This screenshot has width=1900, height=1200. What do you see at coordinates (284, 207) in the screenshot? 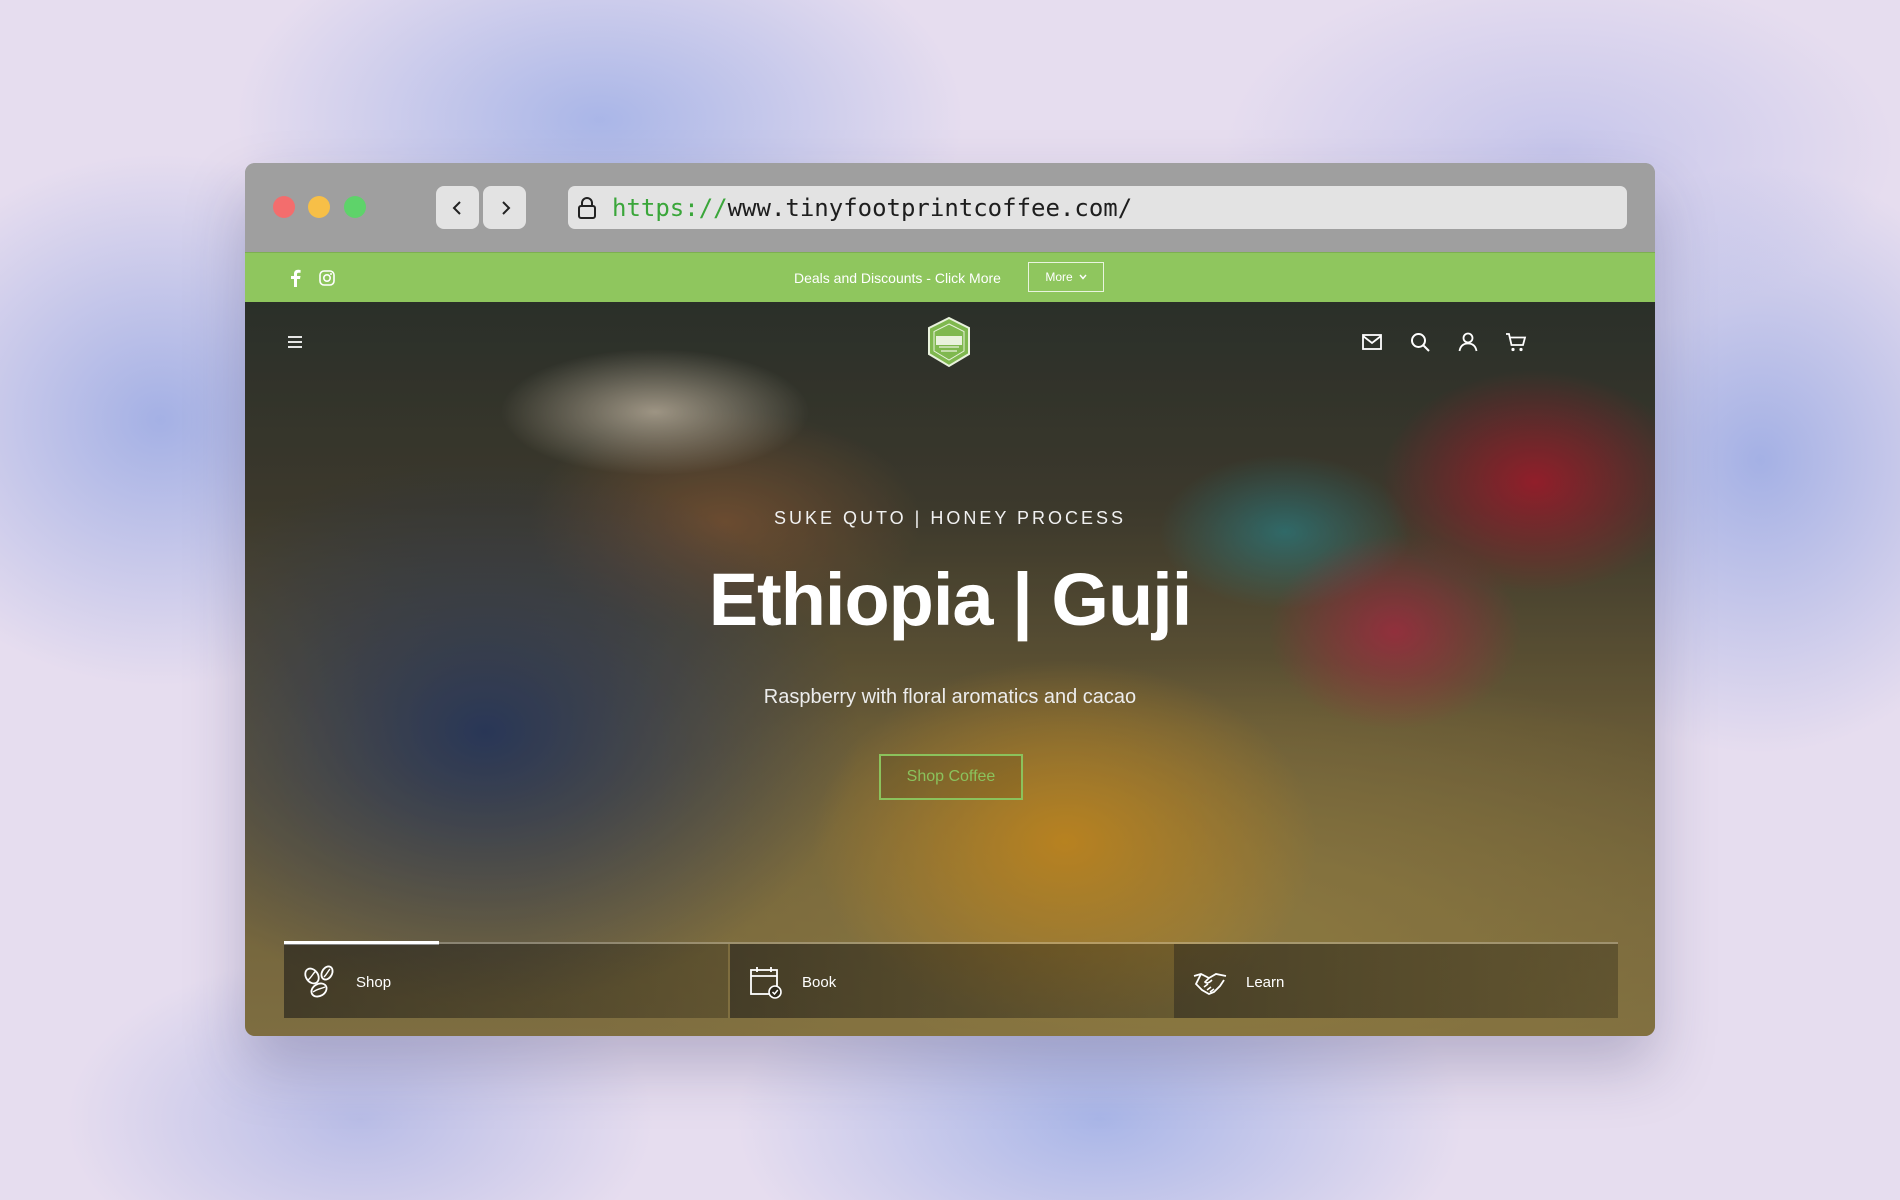
I see `close-window-button` at bounding box center [284, 207].